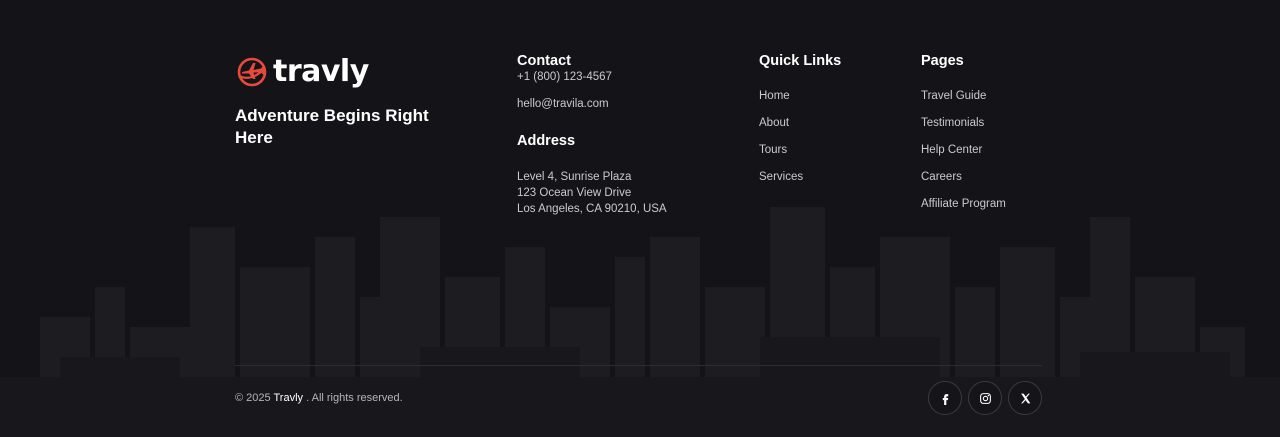 The width and height of the screenshot is (1280, 437). Describe the element at coordinates (592, 83) in the screenshot. I see `contact-phone: +1 (800) 123-4567` at that location.